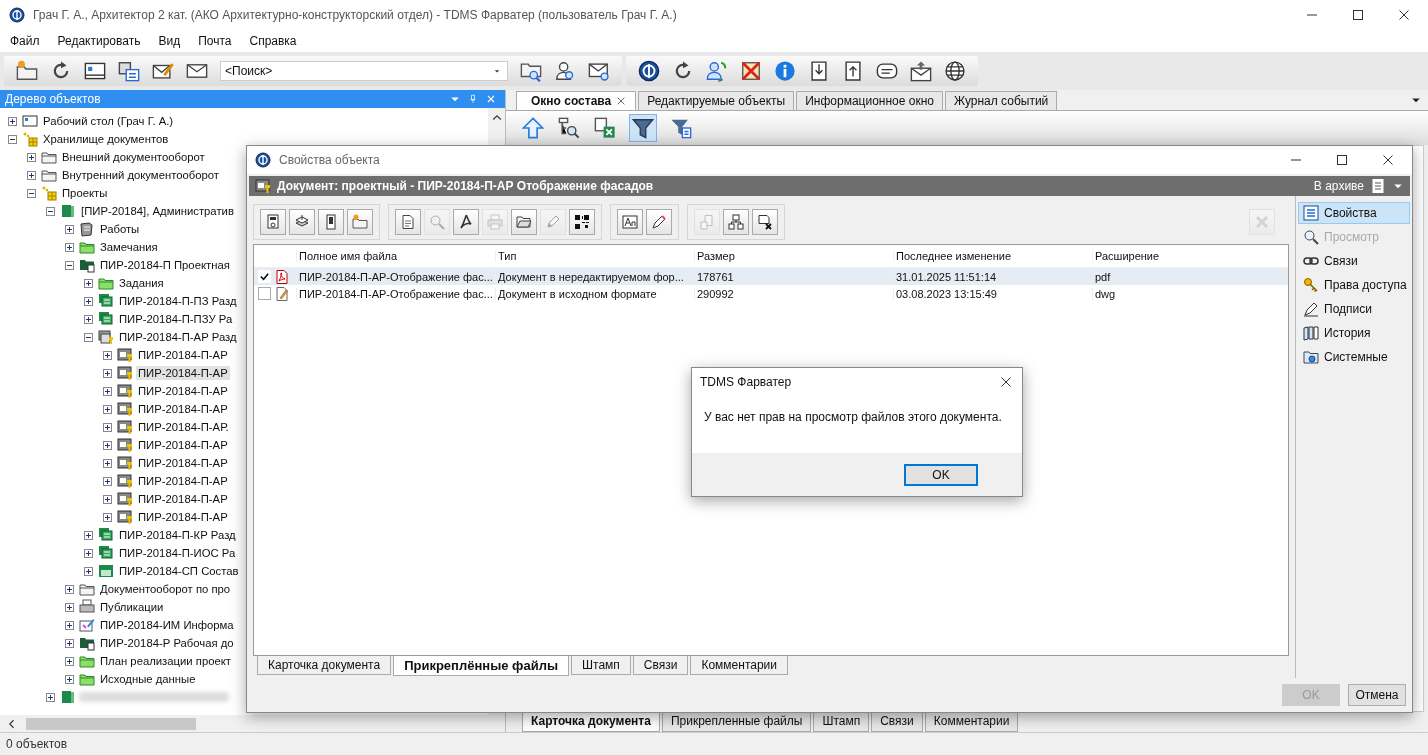 This screenshot has height=755, width=1428. I want to click on document-up-icon, so click(853, 71).